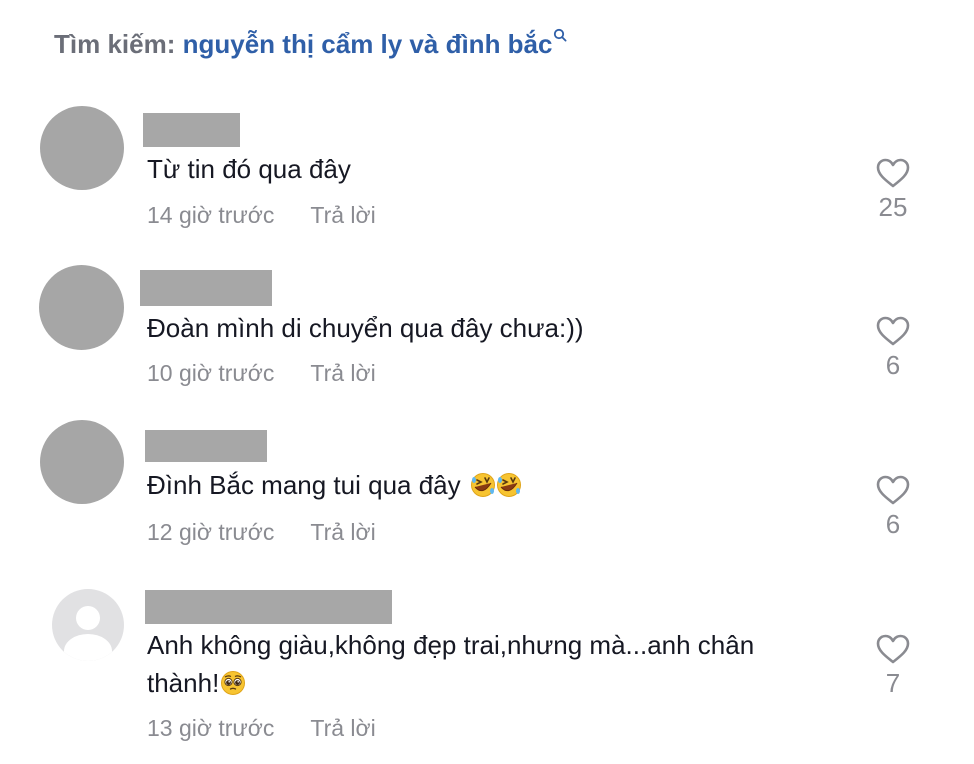 The height and width of the screenshot is (764, 974). I want to click on search-label: Tìm kiếm:, so click(115, 44).